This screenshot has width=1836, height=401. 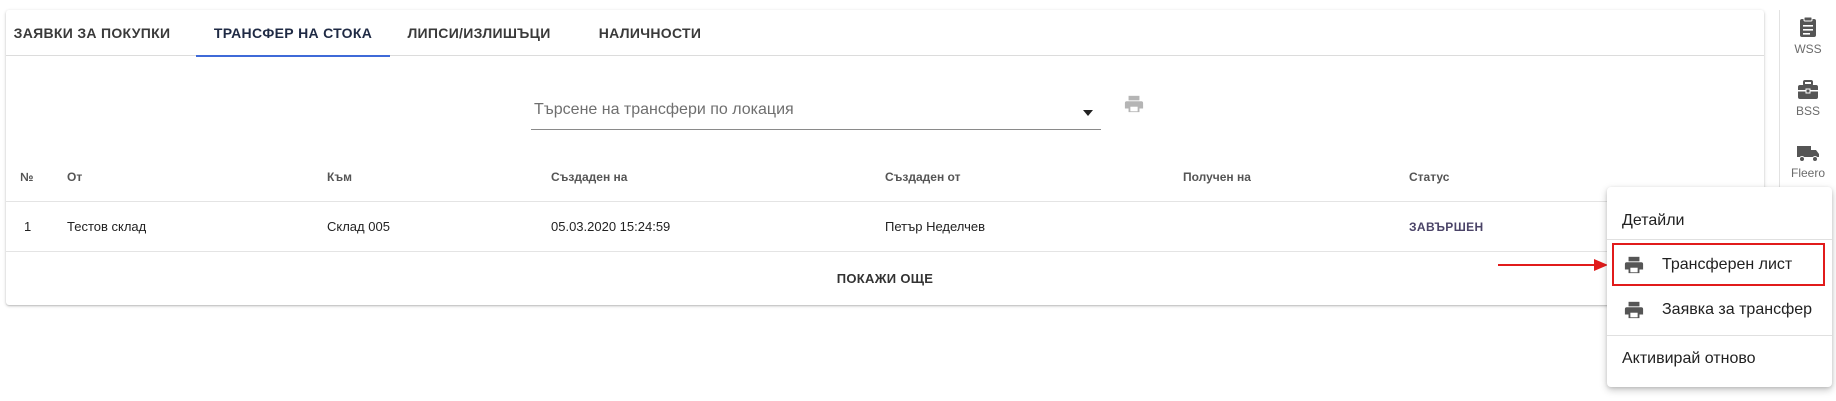 What do you see at coordinates (1553, 265) in the screenshot?
I see `annotation-arrow-icon` at bounding box center [1553, 265].